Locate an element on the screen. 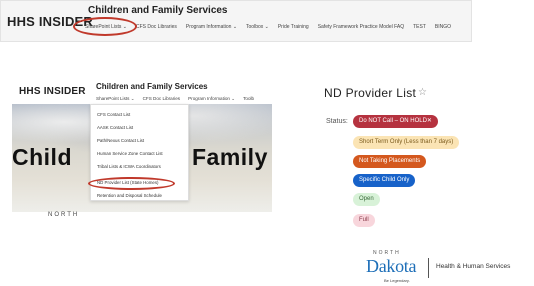 This screenshot has height=286, width=534. nav-toolbox: Toolbox ⌄ is located at coordinates (257, 30).